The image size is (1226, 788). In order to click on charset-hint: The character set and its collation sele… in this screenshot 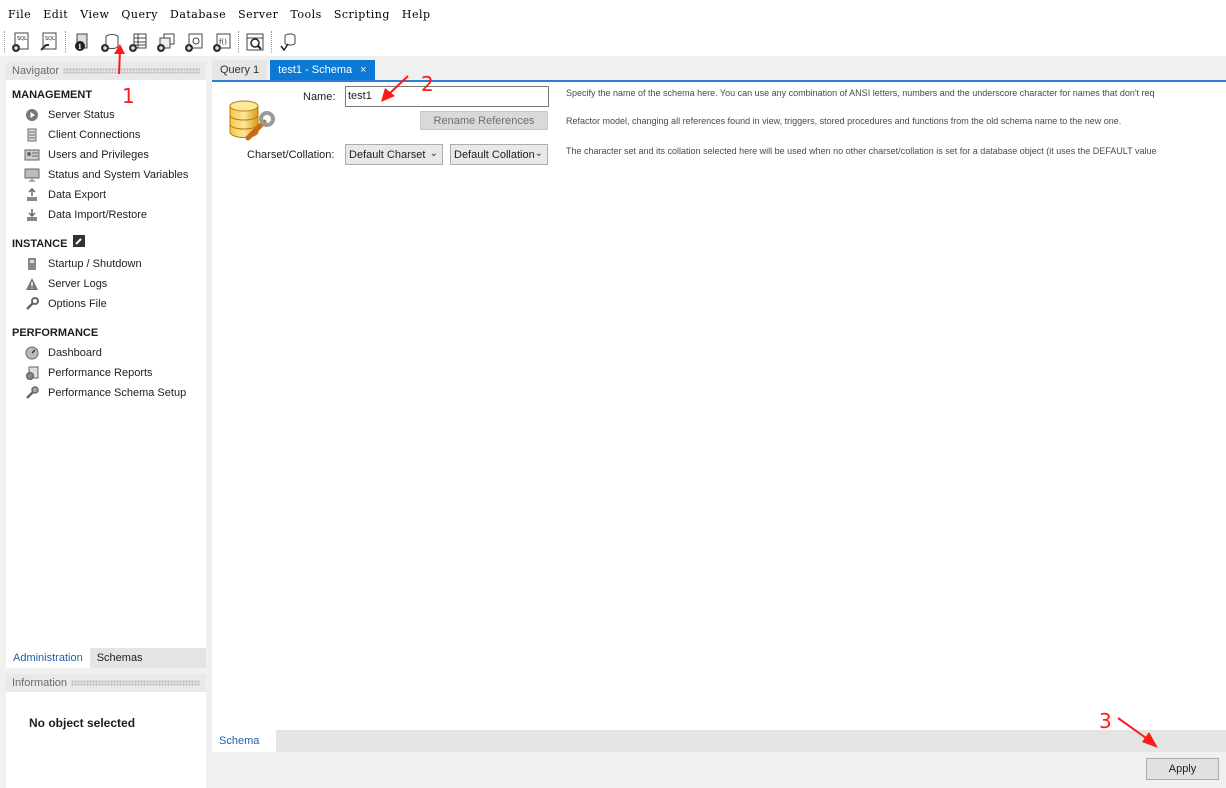, I will do `click(861, 151)`.